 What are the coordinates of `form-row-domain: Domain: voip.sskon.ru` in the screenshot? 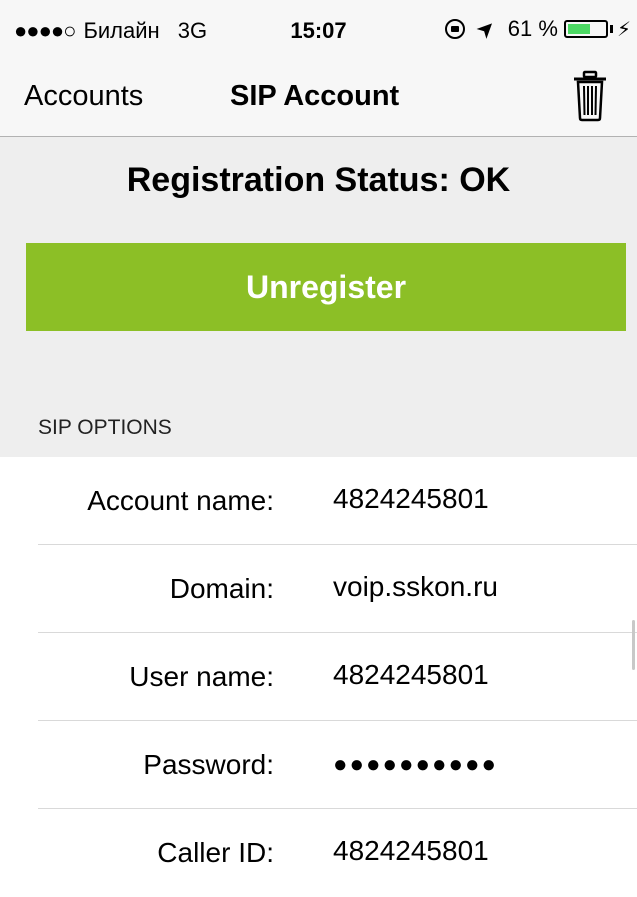 It's located at (318, 589).